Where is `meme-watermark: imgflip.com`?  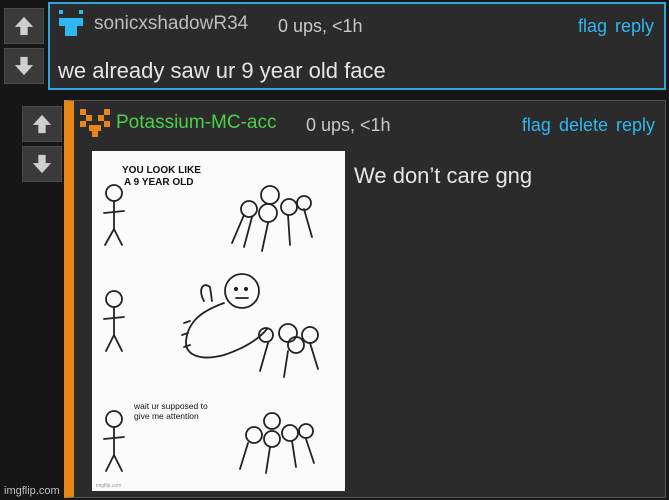 meme-watermark: imgflip.com is located at coordinates (108, 486).